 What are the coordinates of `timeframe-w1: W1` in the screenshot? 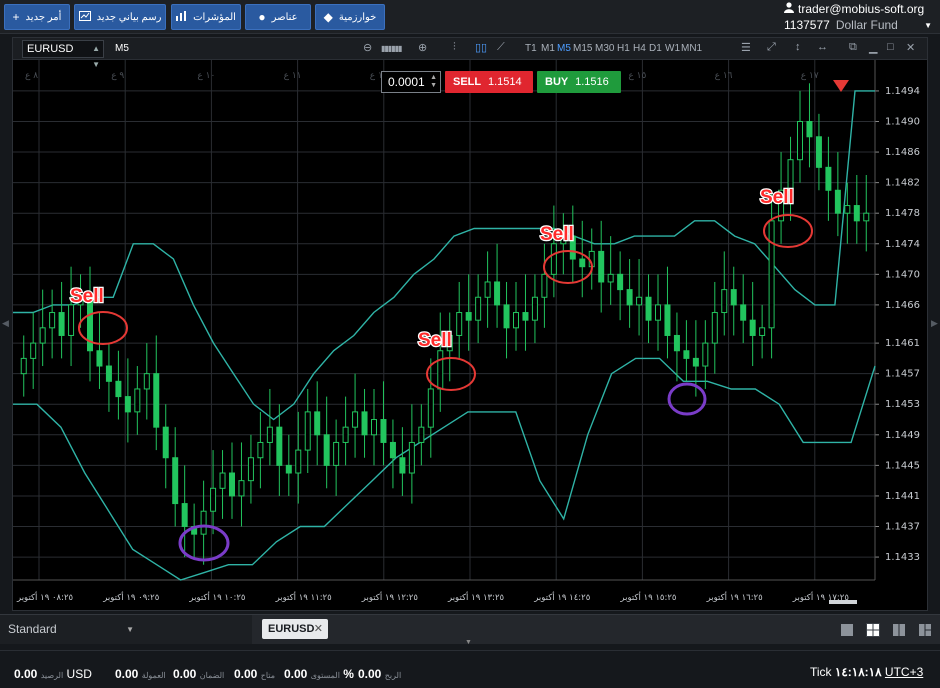 It's located at (672, 48).